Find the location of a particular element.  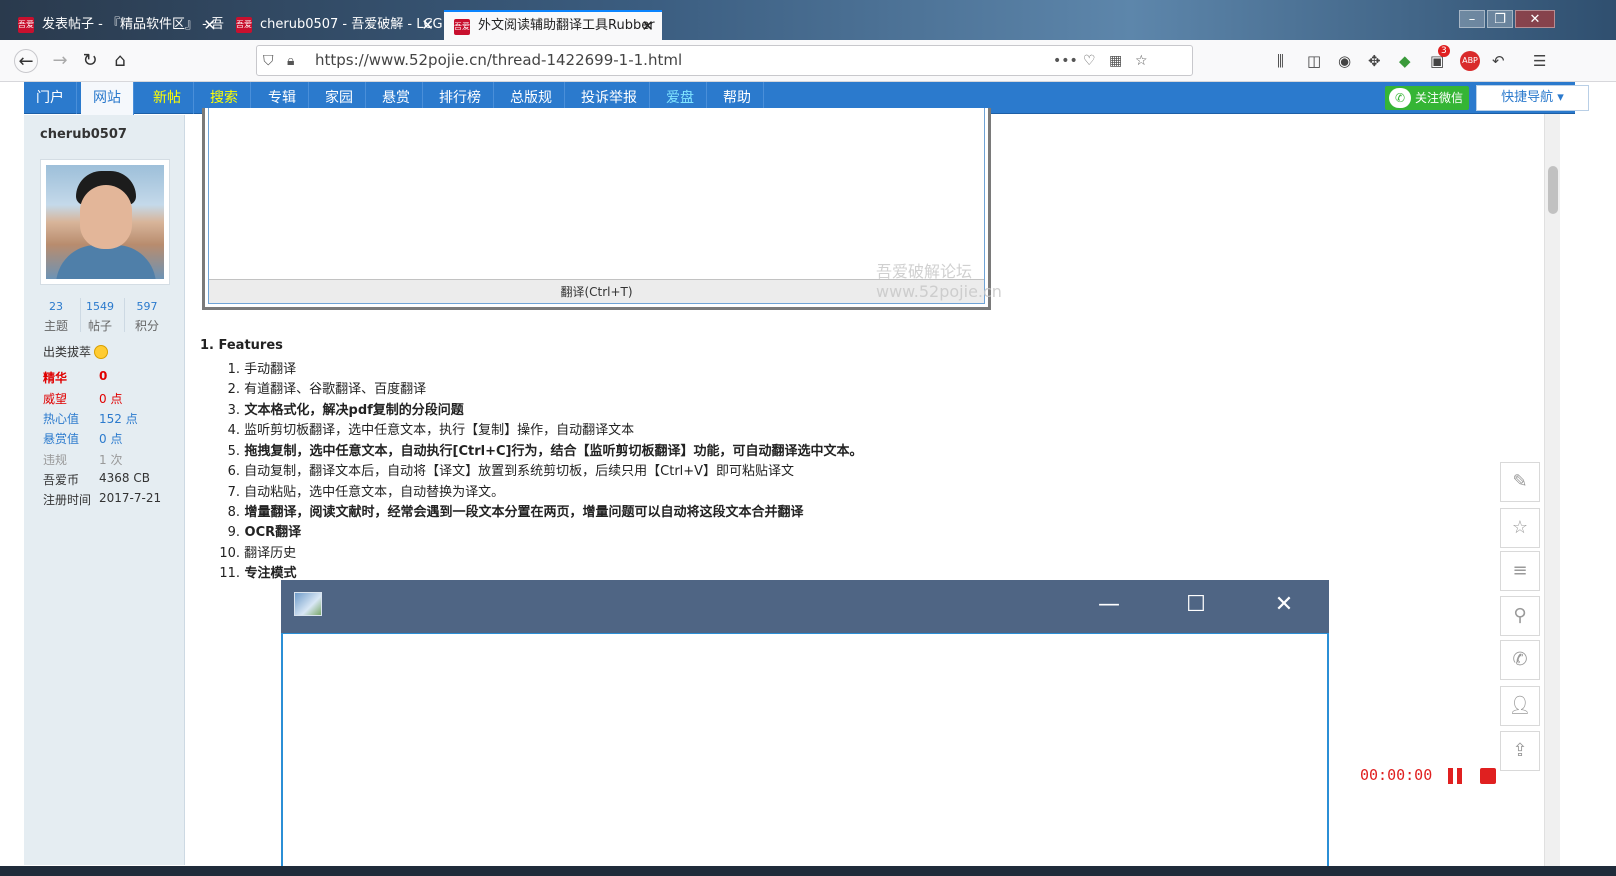

back-icon: ← is located at coordinates (26, 61).